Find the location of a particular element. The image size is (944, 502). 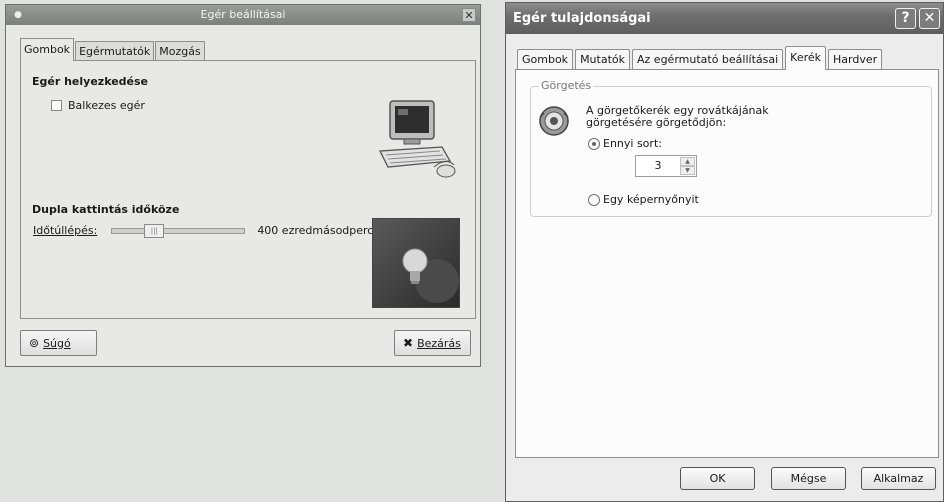

left-handed-checkbox-box is located at coordinates (56, 105).